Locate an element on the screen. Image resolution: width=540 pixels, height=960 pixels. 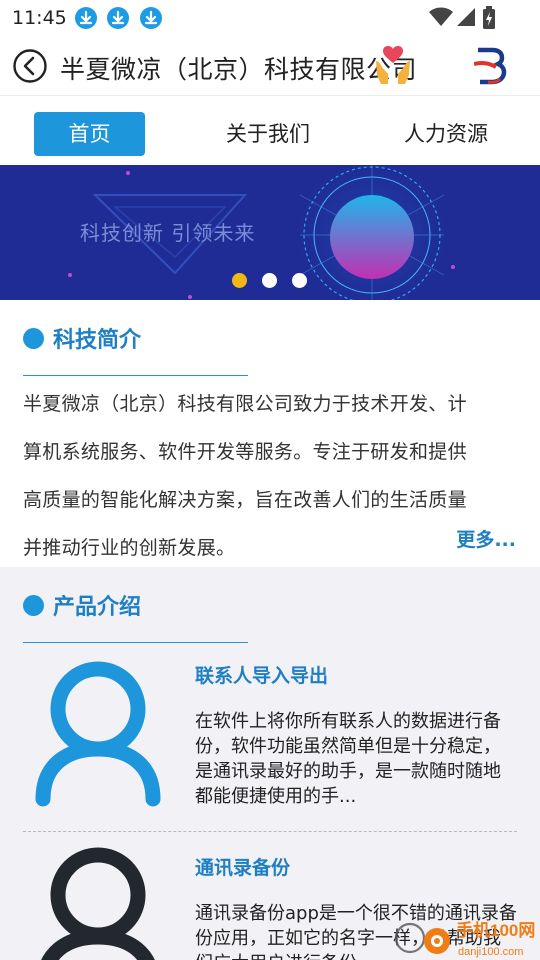
intro-line: 高质量的智能化解决方案，旨在改善人们的生活质量 is located at coordinates (245, 500).